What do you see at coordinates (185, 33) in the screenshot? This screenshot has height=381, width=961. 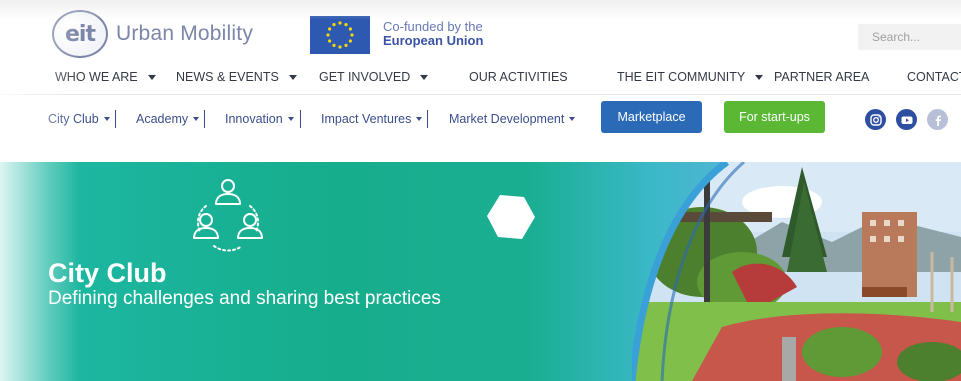 I see `logo-text: Urban Mobility` at bounding box center [185, 33].